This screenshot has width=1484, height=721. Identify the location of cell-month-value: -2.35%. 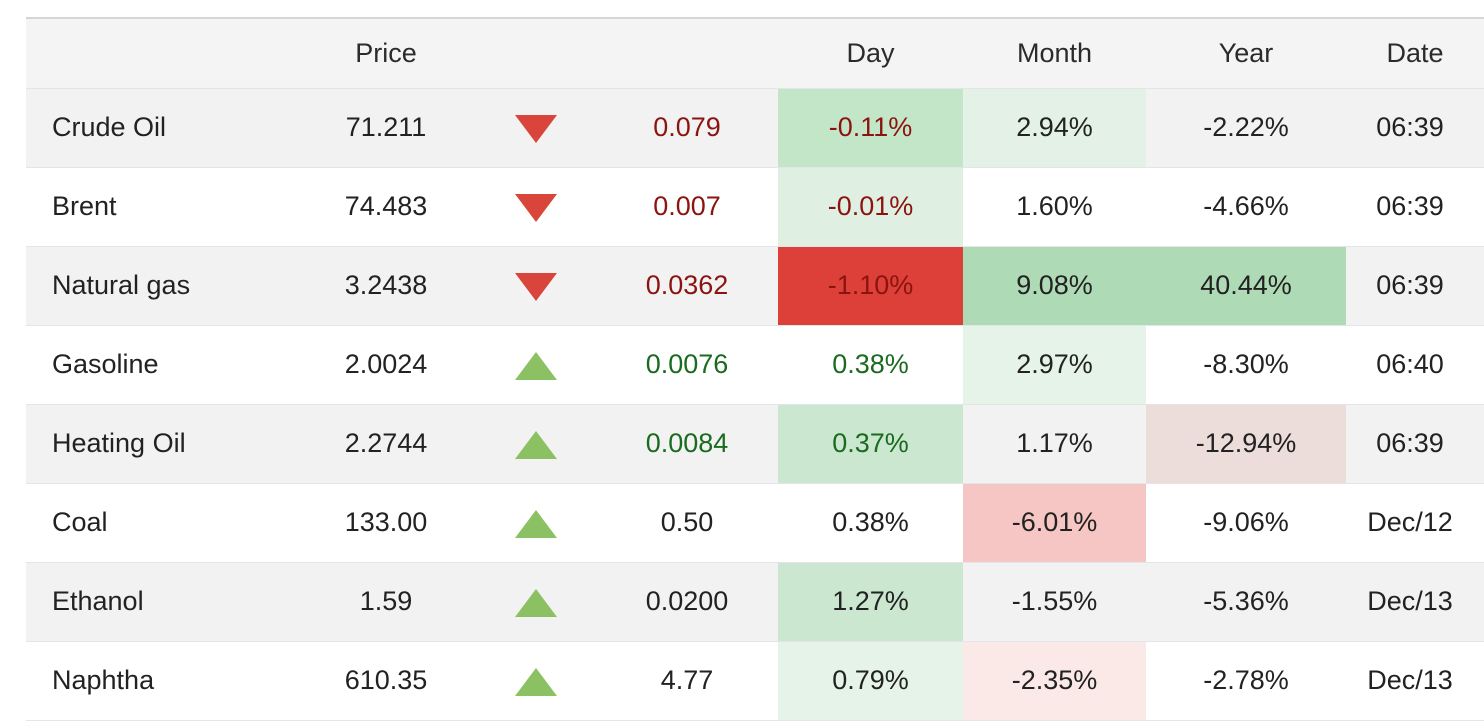
(1054, 680).